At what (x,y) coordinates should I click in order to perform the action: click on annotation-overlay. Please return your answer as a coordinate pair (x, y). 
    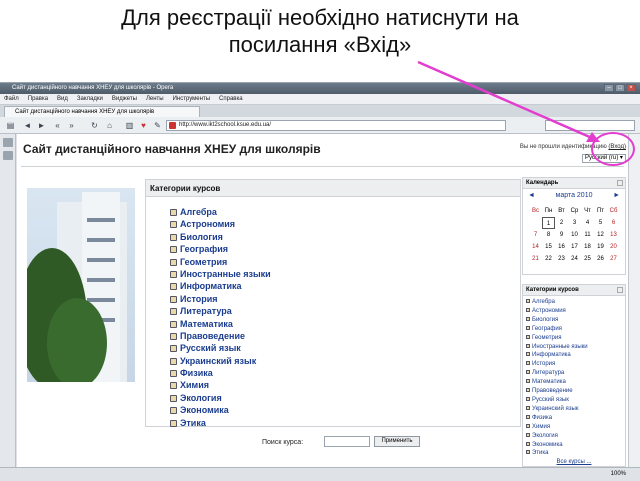
    Looking at the image, I should click on (508, 101).